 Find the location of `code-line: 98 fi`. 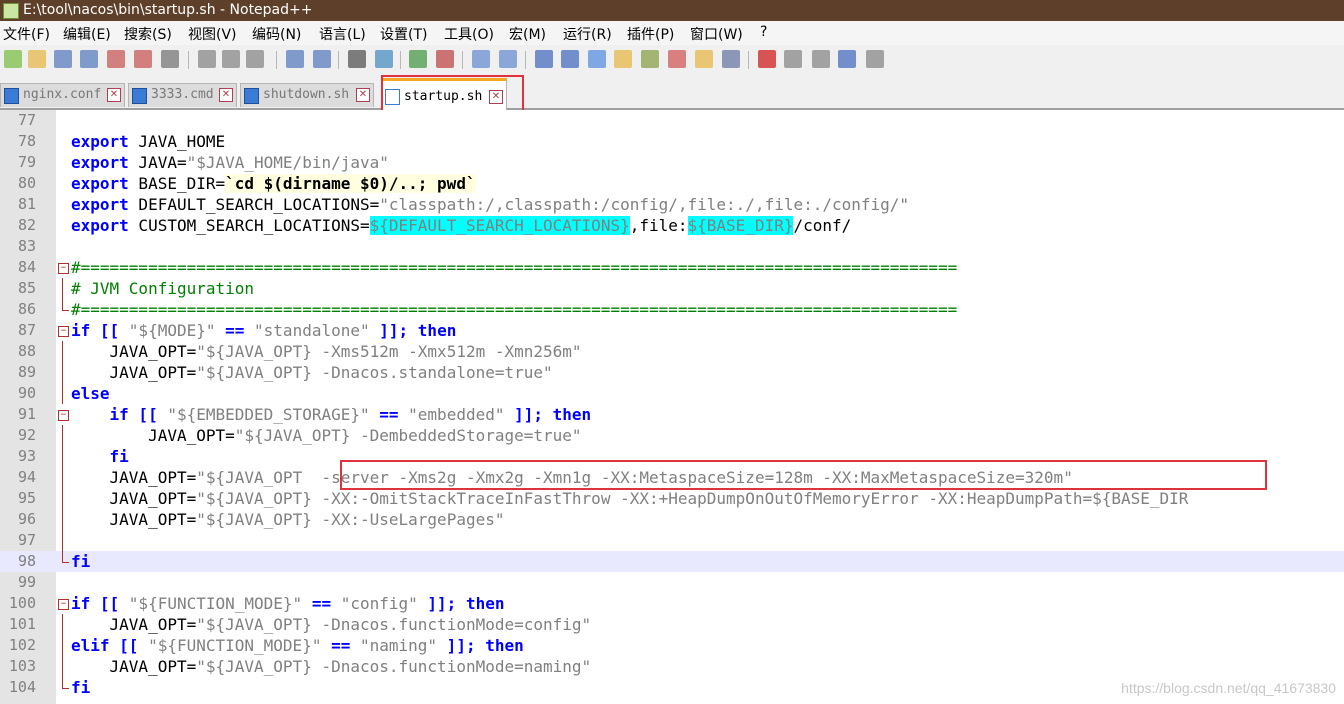

code-line: 98 fi is located at coordinates (672, 561).